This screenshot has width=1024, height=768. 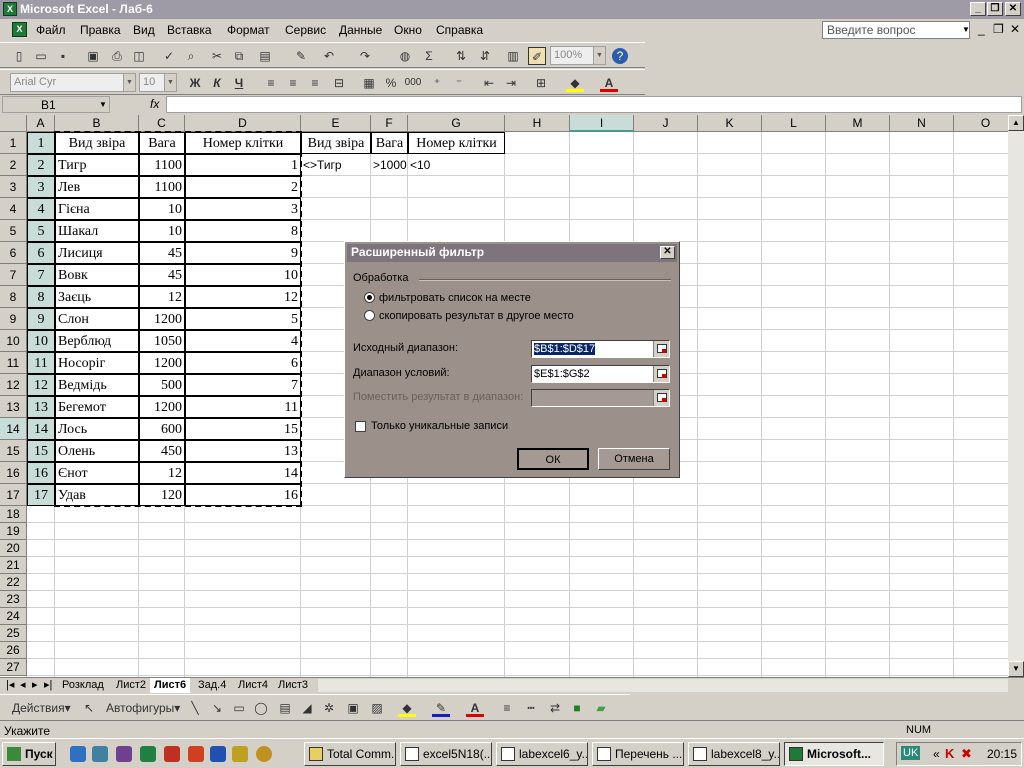 What do you see at coordinates (600, 374) in the screenshot?
I see `criteria-range-input: $E$1:$G$2` at bounding box center [600, 374].